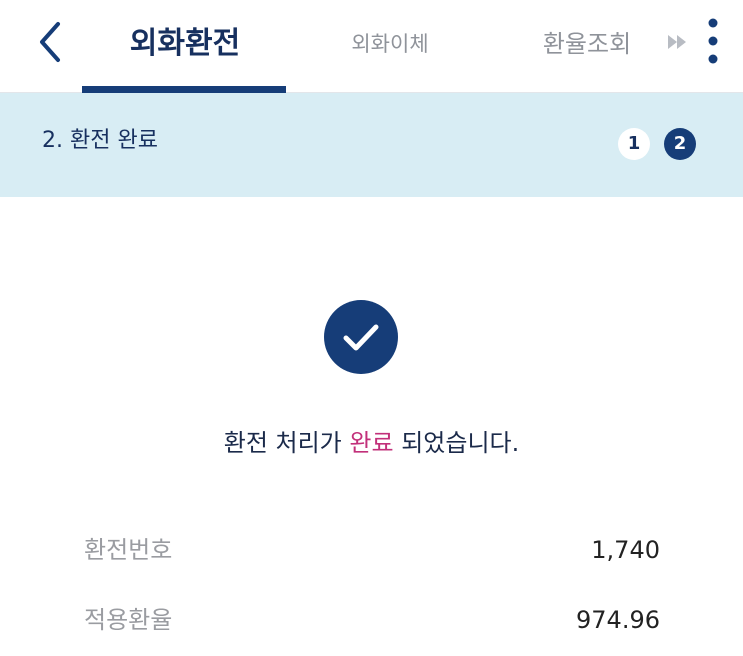 This screenshot has height=656, width=743. Describe the element at coordinates (282, 443) in the screenshot. I see `message-prefix: 환전 처리가` at that location.